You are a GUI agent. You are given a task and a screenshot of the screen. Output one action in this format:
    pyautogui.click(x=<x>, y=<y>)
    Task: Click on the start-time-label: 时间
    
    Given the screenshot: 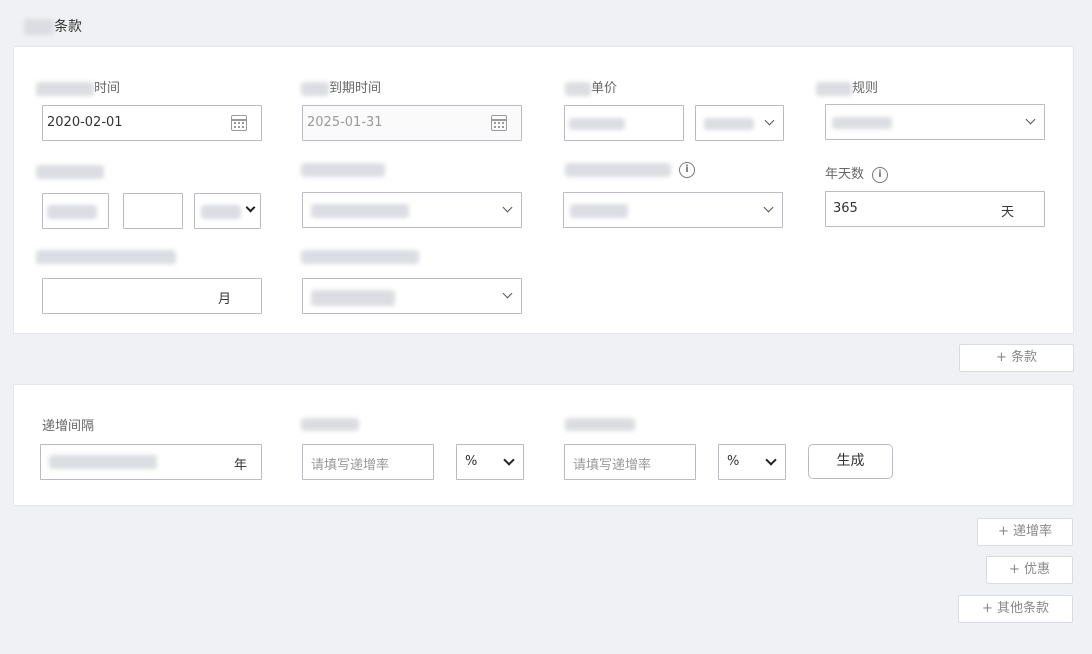 What is the action you would take?
    pyautogui.click(x=78, y=86)
    